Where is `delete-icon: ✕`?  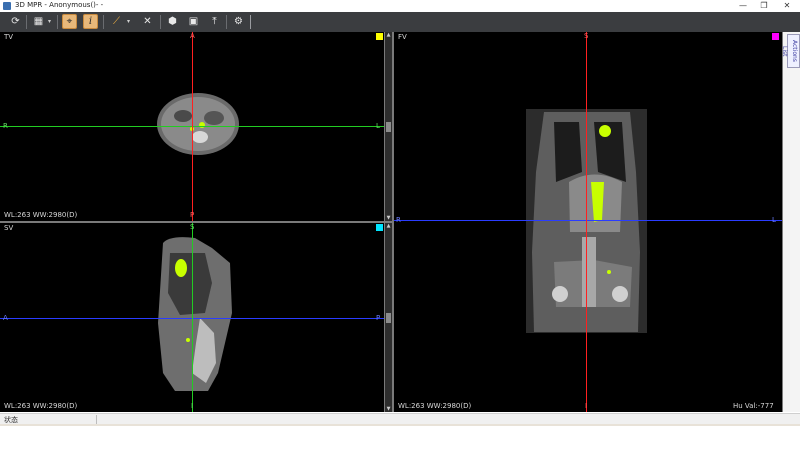
delete-icon: ✕ is located at coordinates (147, 21).